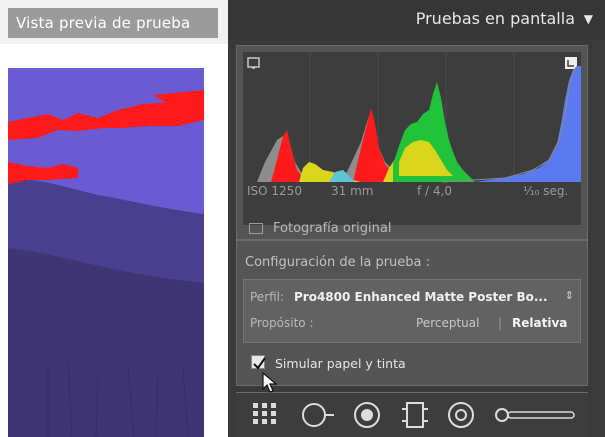  I want to click on simulate-paper-ink-label: Simular papel y tinta, so click(340, 363).